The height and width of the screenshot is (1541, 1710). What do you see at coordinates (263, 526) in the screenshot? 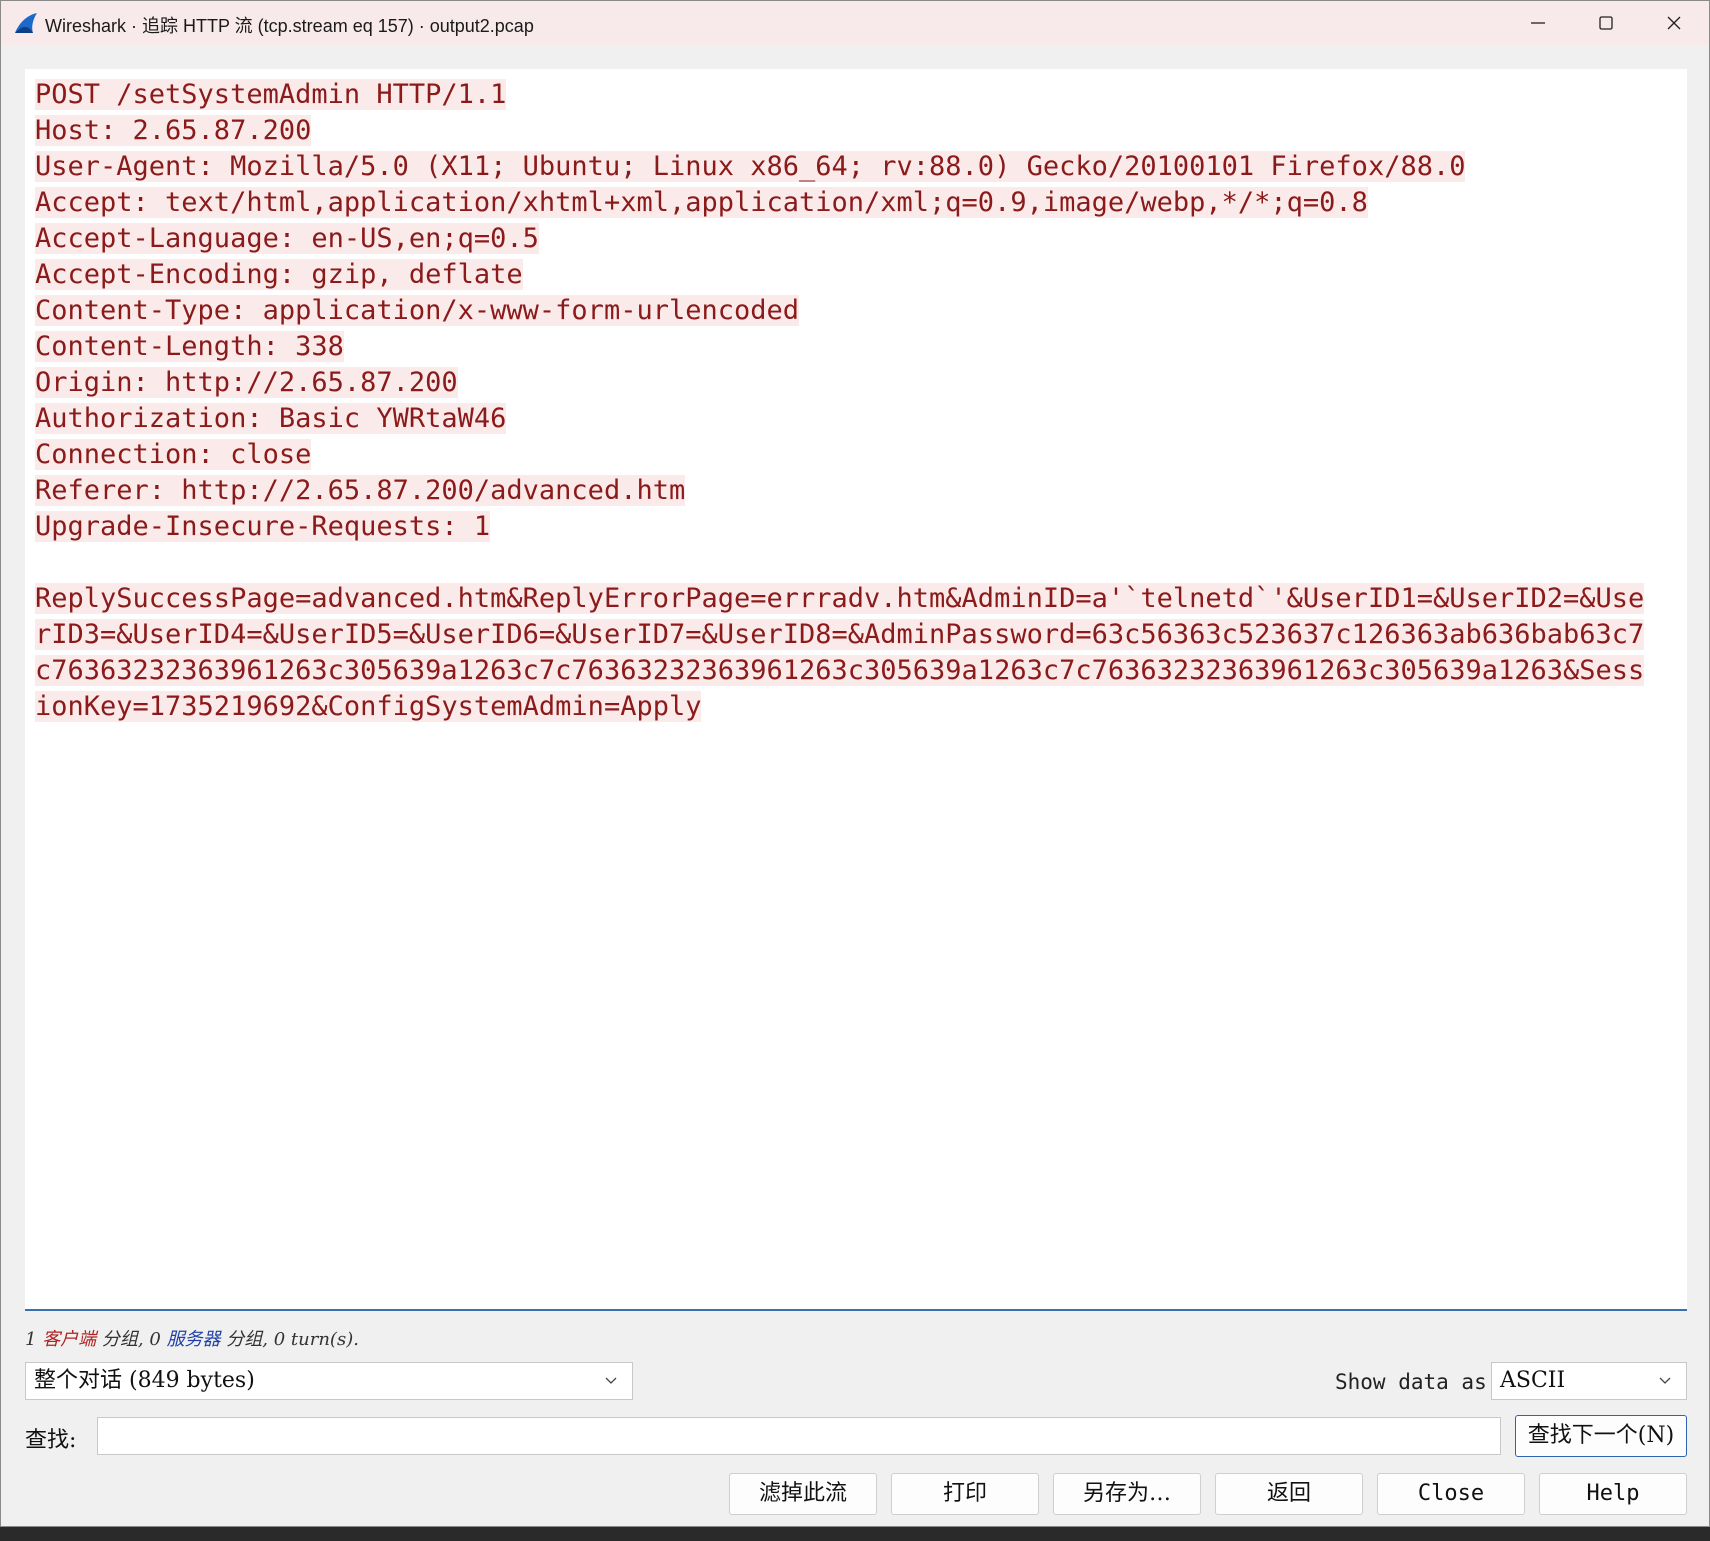
I see `stream-line-upgrade: Upgrade-Insecure-Requests: 1` at bounding box center [263, 526].